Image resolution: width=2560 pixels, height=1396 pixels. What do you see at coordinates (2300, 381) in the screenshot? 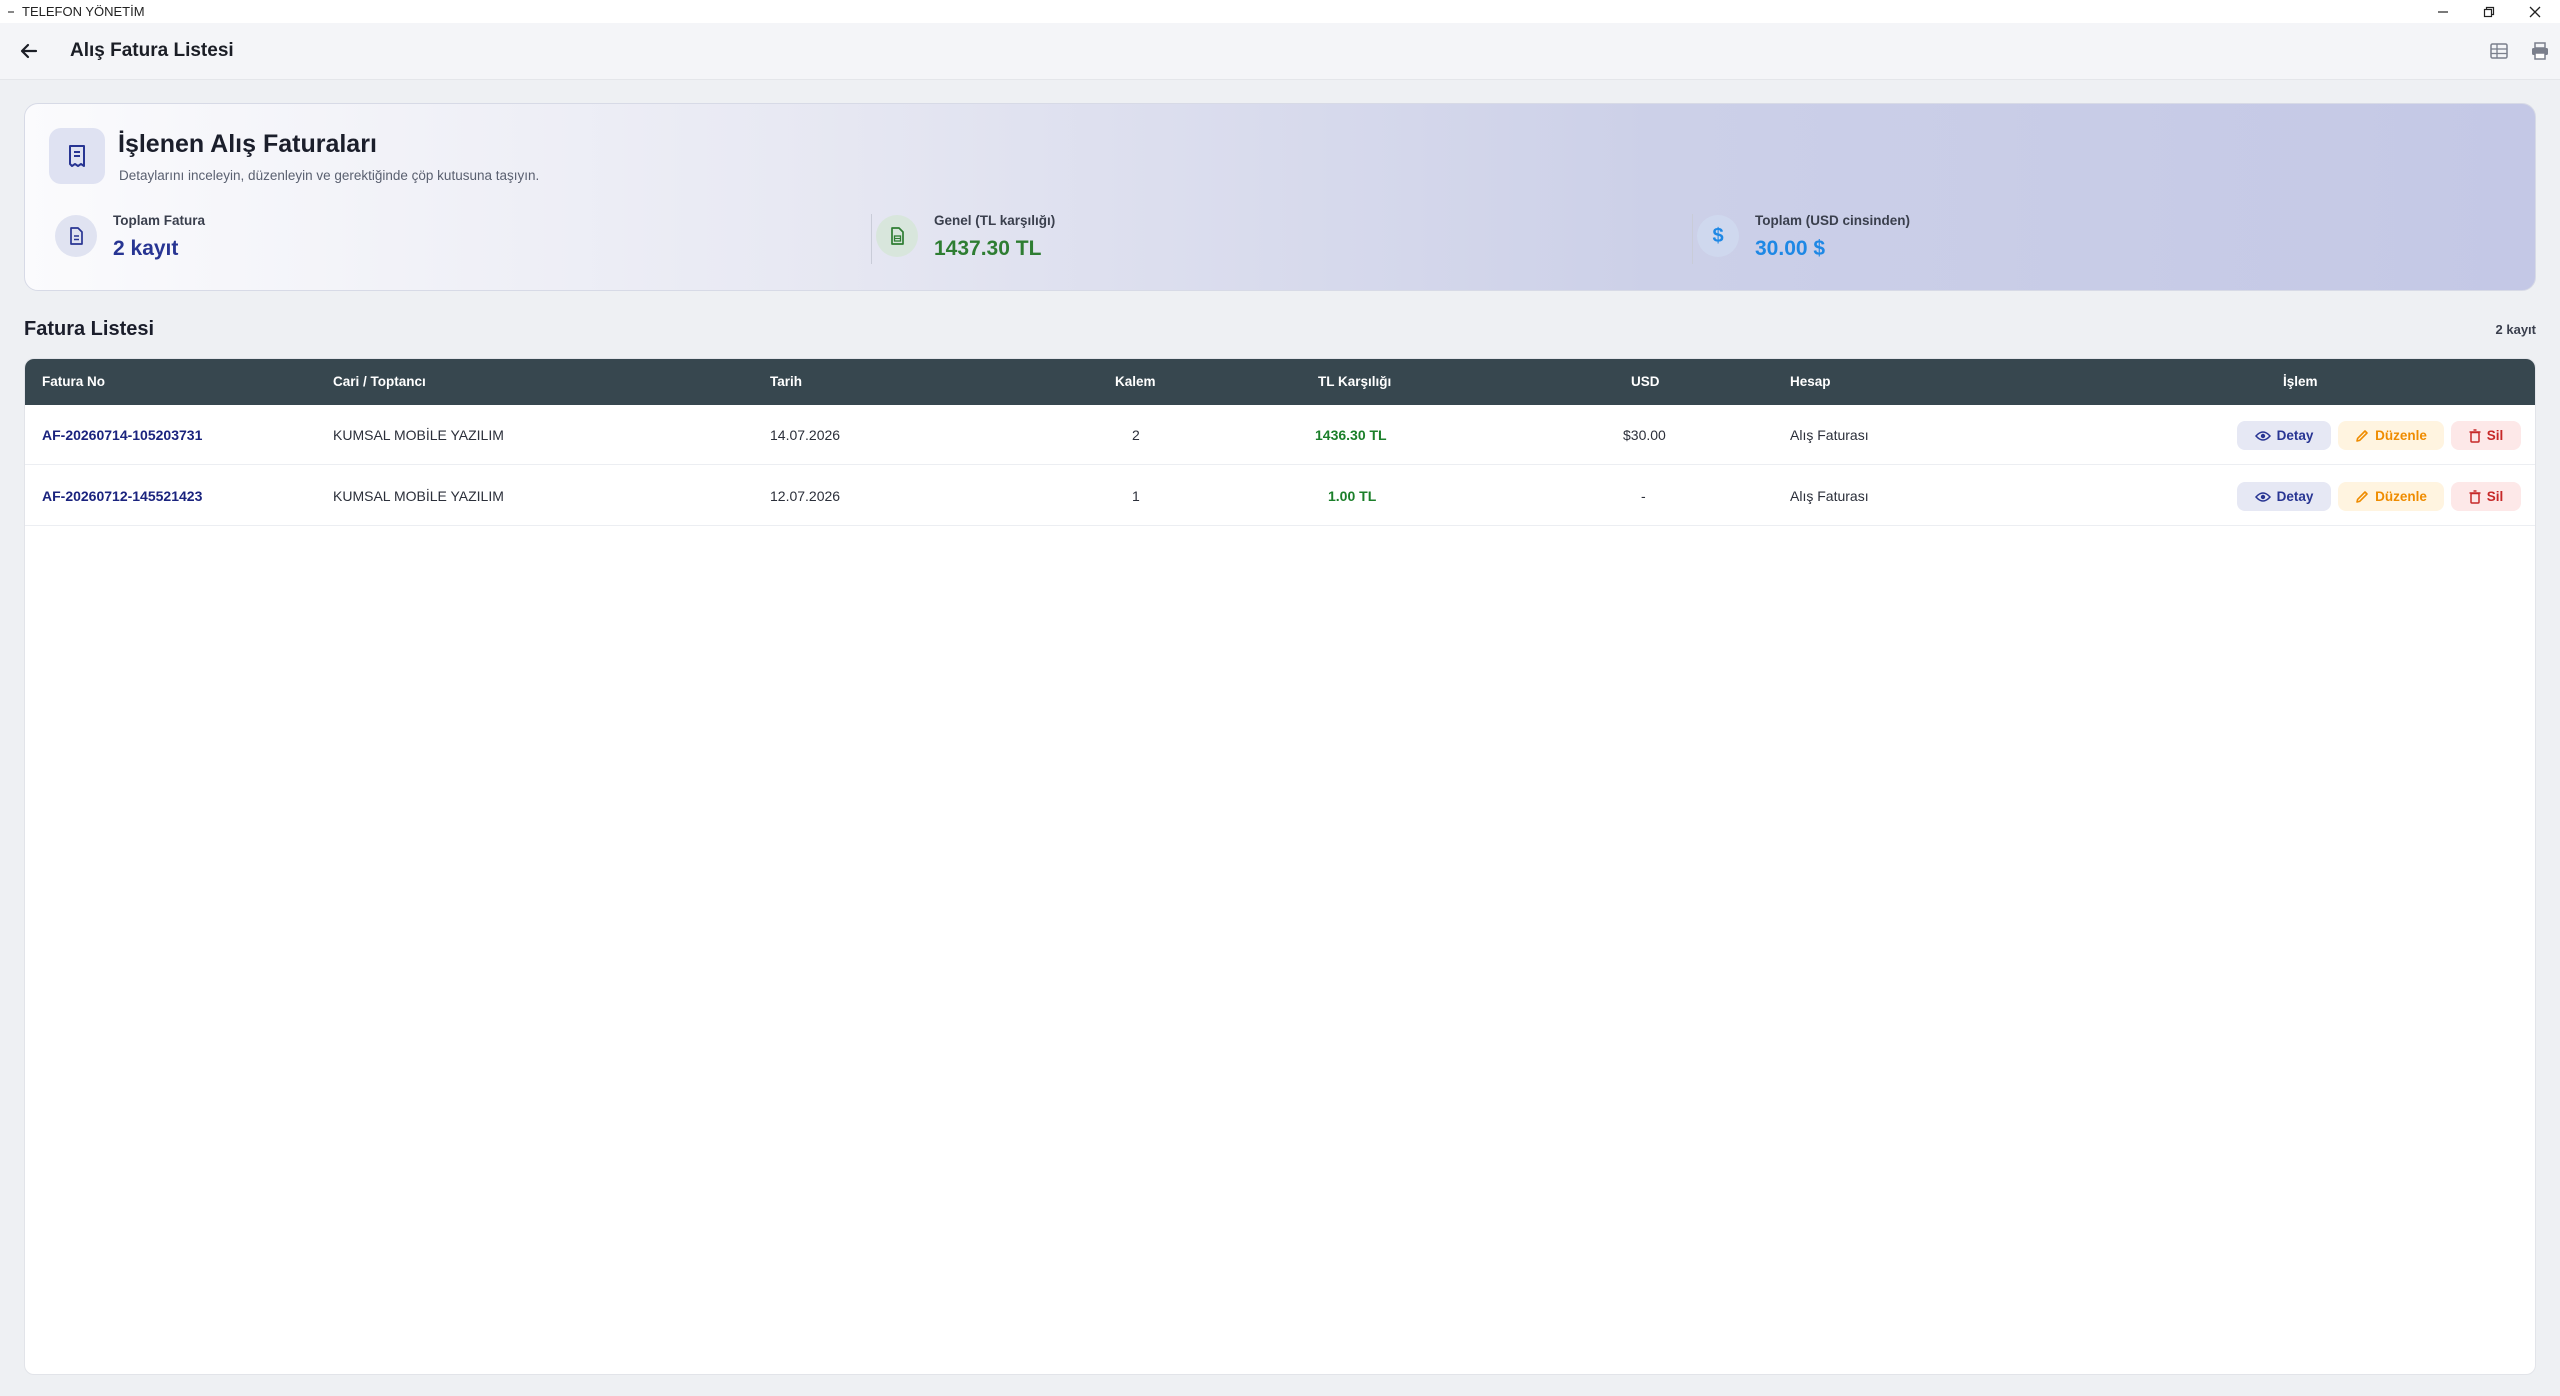
I see `column-header: İşlem` at bounding box center [2300, 381].